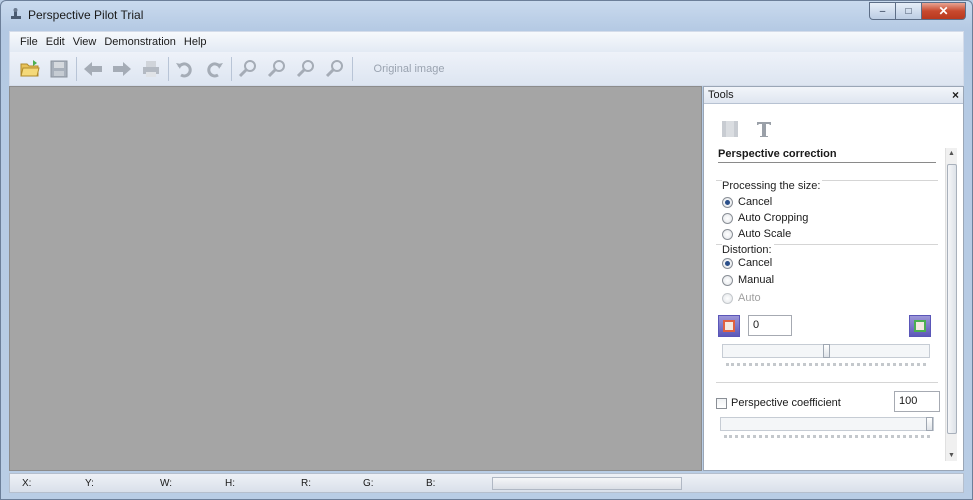 Image resolution: width=973 pixels, height=500 pixels. What do you see at coordinates (368, 483) in the screenshot?
I see `status-g: G:` at bounding box center [368, 483].